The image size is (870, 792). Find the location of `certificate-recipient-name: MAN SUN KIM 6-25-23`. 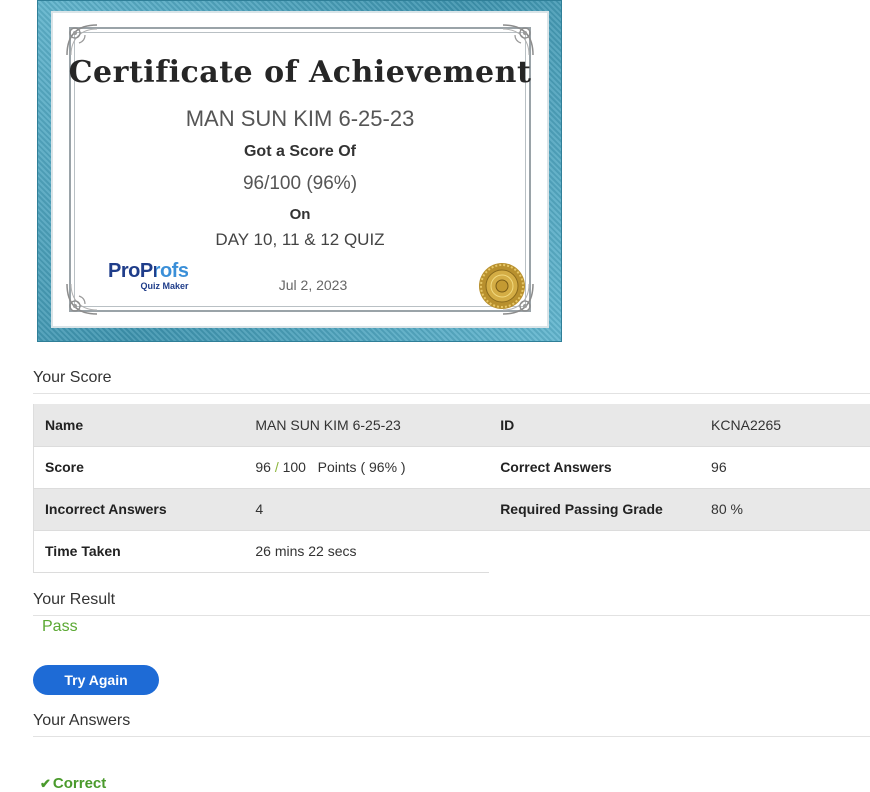

certificate-recipient-name: MAN SUN KIM 6-25-23 is located at coordinates (300, 119).